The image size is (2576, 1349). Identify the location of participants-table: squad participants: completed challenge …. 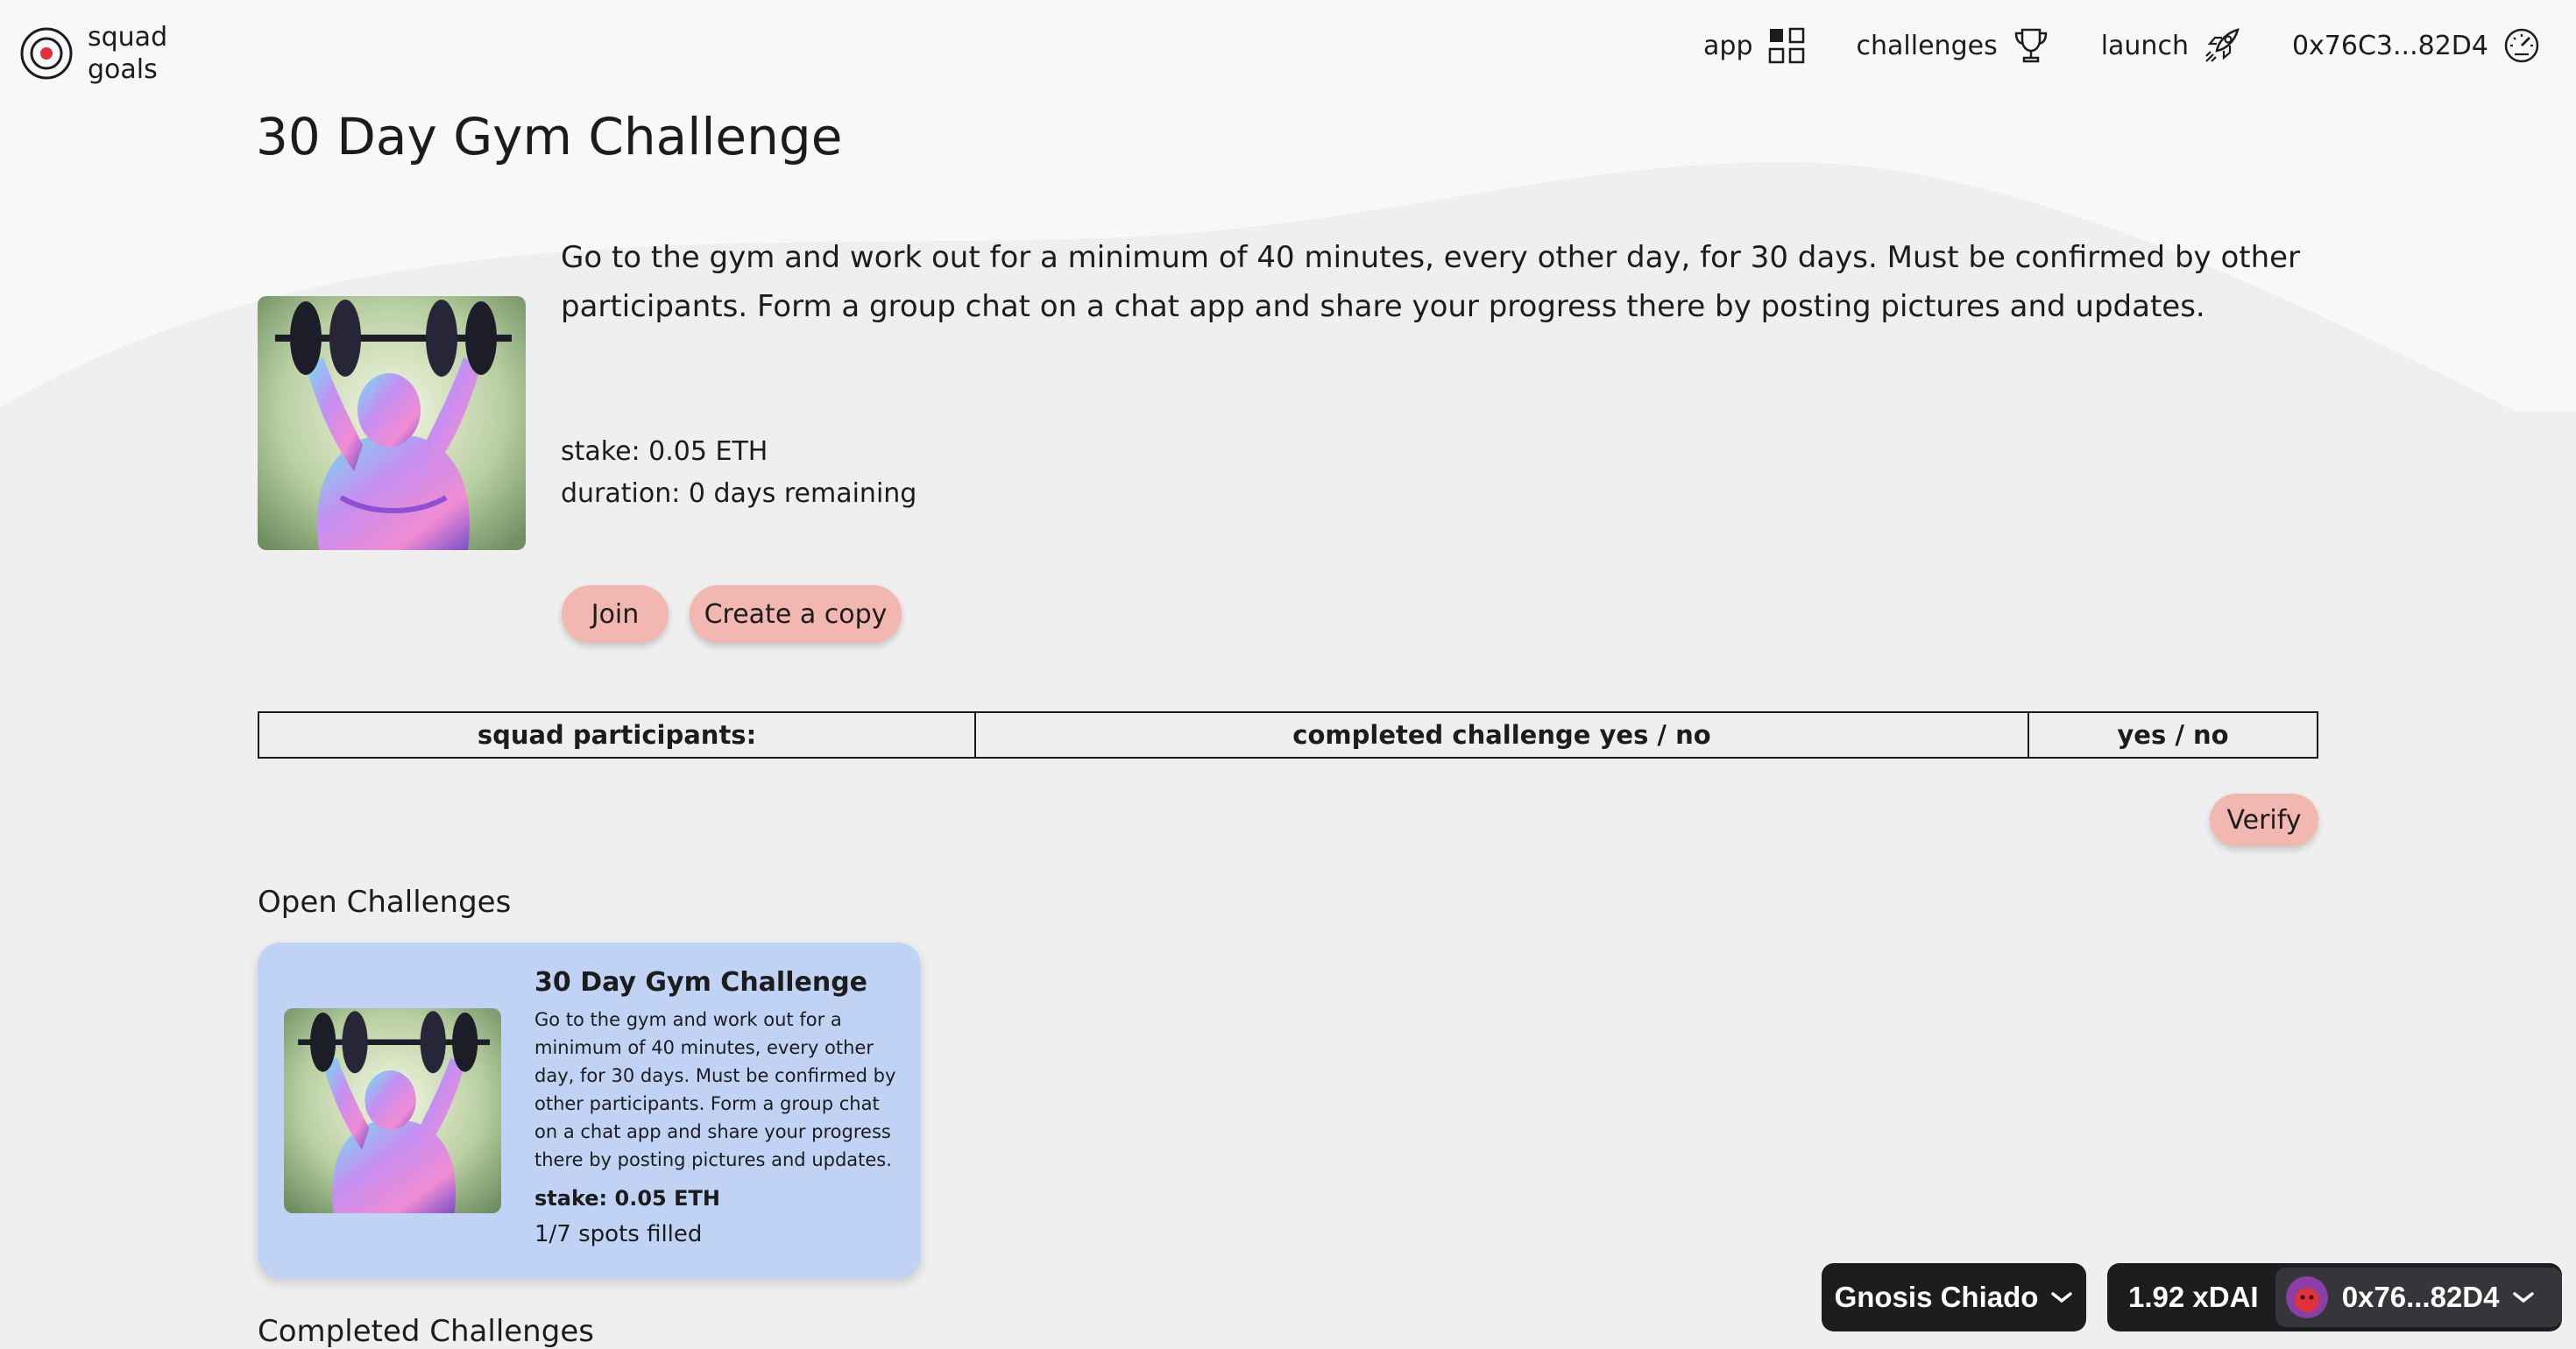
(1288, 735).